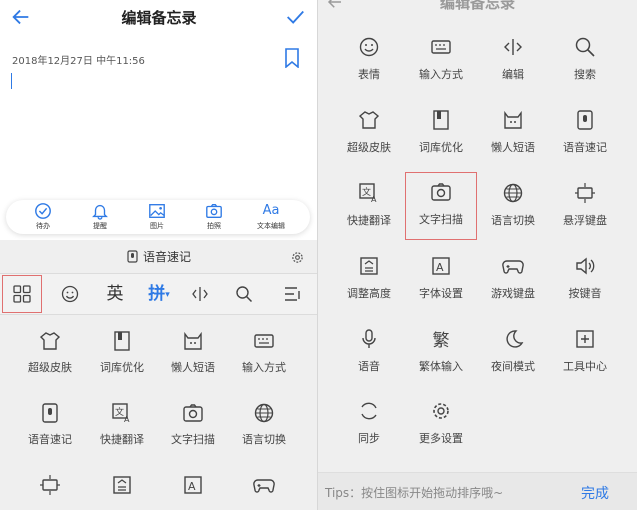 The width and height of the screenshot is (637, 510). What do you see at coordinates (513, 279) in the screenshot?
I see `tool-game-keyboard: 游戏键盘` at bounding box center [513, 279].